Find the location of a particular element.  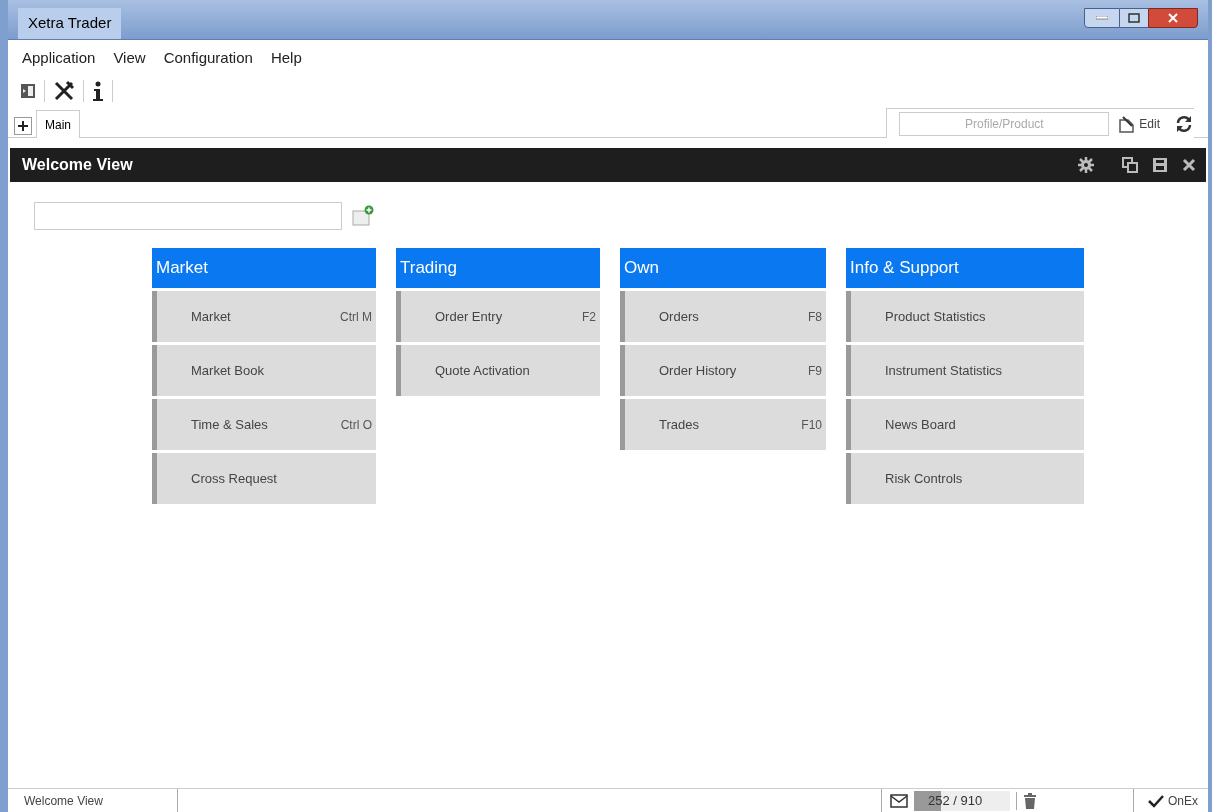

minimize-button is located at coordinates (1102, 18).